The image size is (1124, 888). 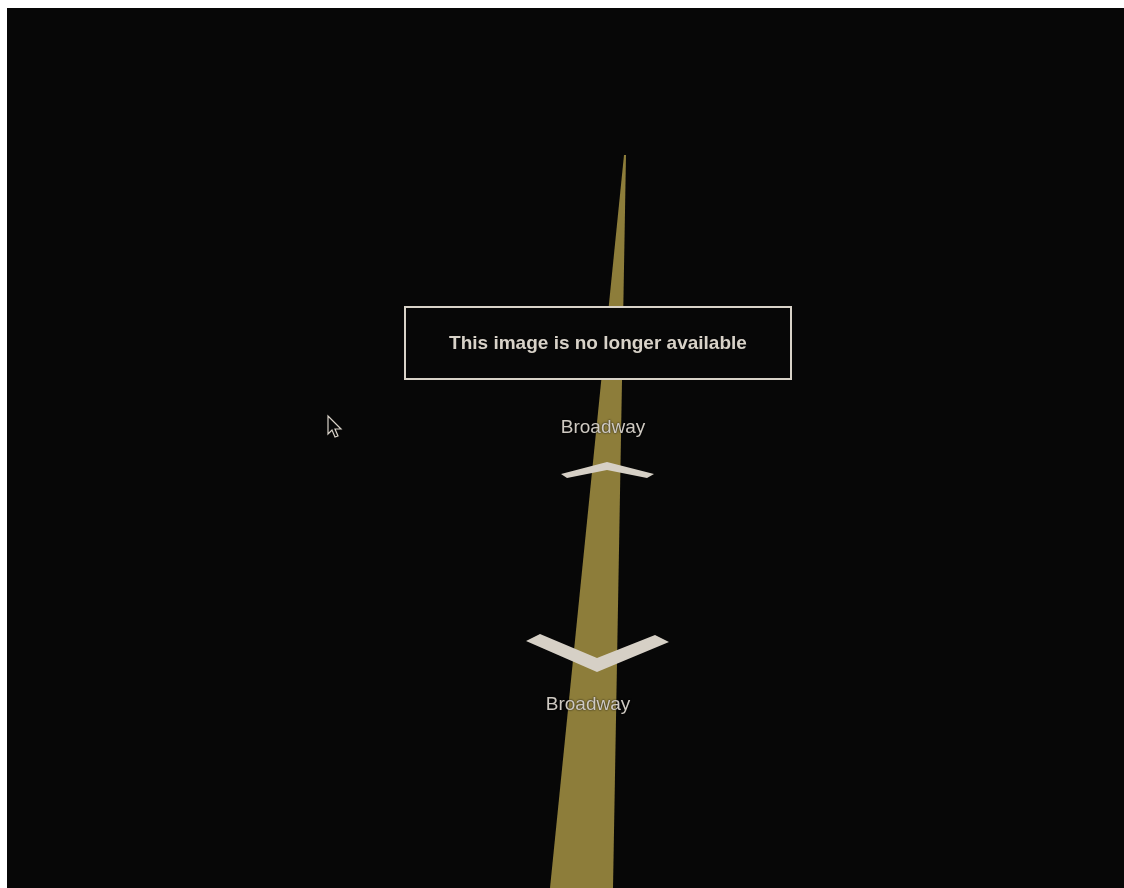 I want to click on chevron-down-icon, so click(x=597, y=653).